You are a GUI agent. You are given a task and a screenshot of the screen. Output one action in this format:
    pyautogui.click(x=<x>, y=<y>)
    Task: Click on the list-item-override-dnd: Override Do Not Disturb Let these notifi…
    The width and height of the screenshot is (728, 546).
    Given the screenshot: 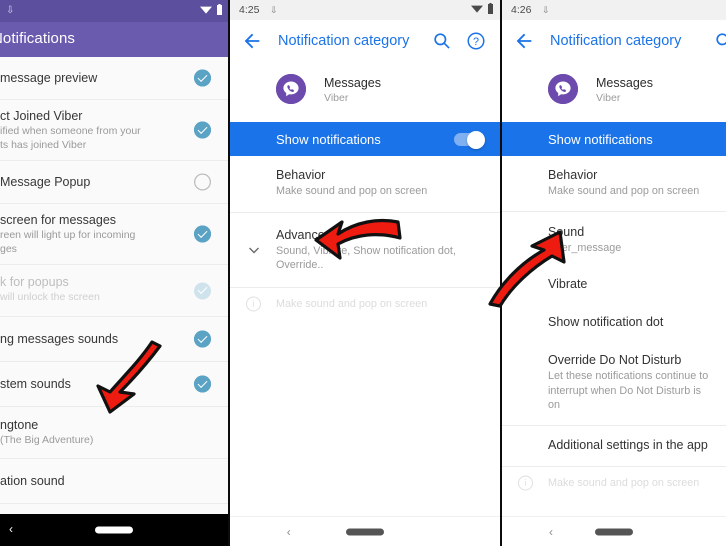 What is the action you would take?
    pyautogui.click(x=614, y=383)
    